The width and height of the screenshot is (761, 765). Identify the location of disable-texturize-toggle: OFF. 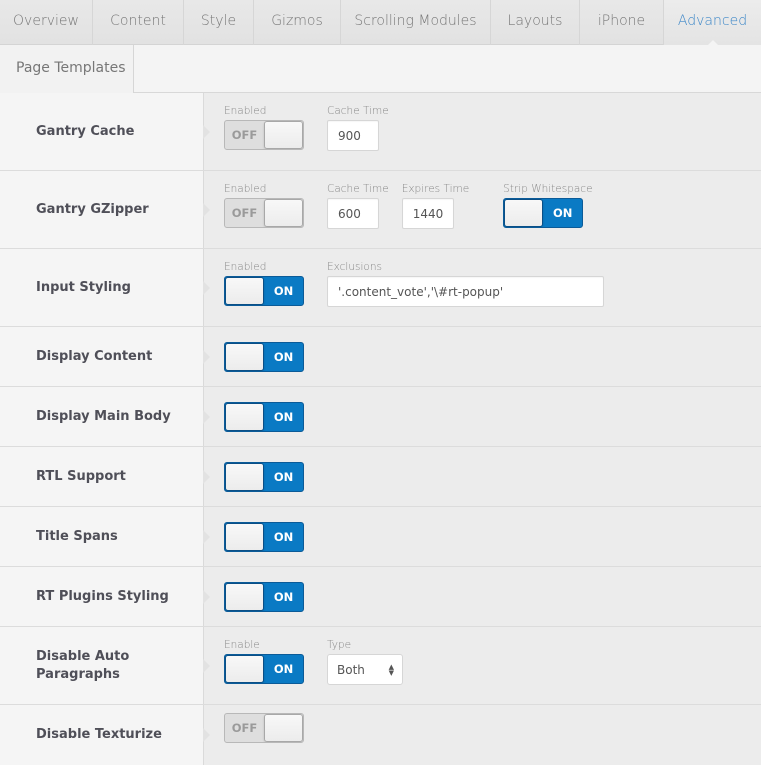
(264, 728).